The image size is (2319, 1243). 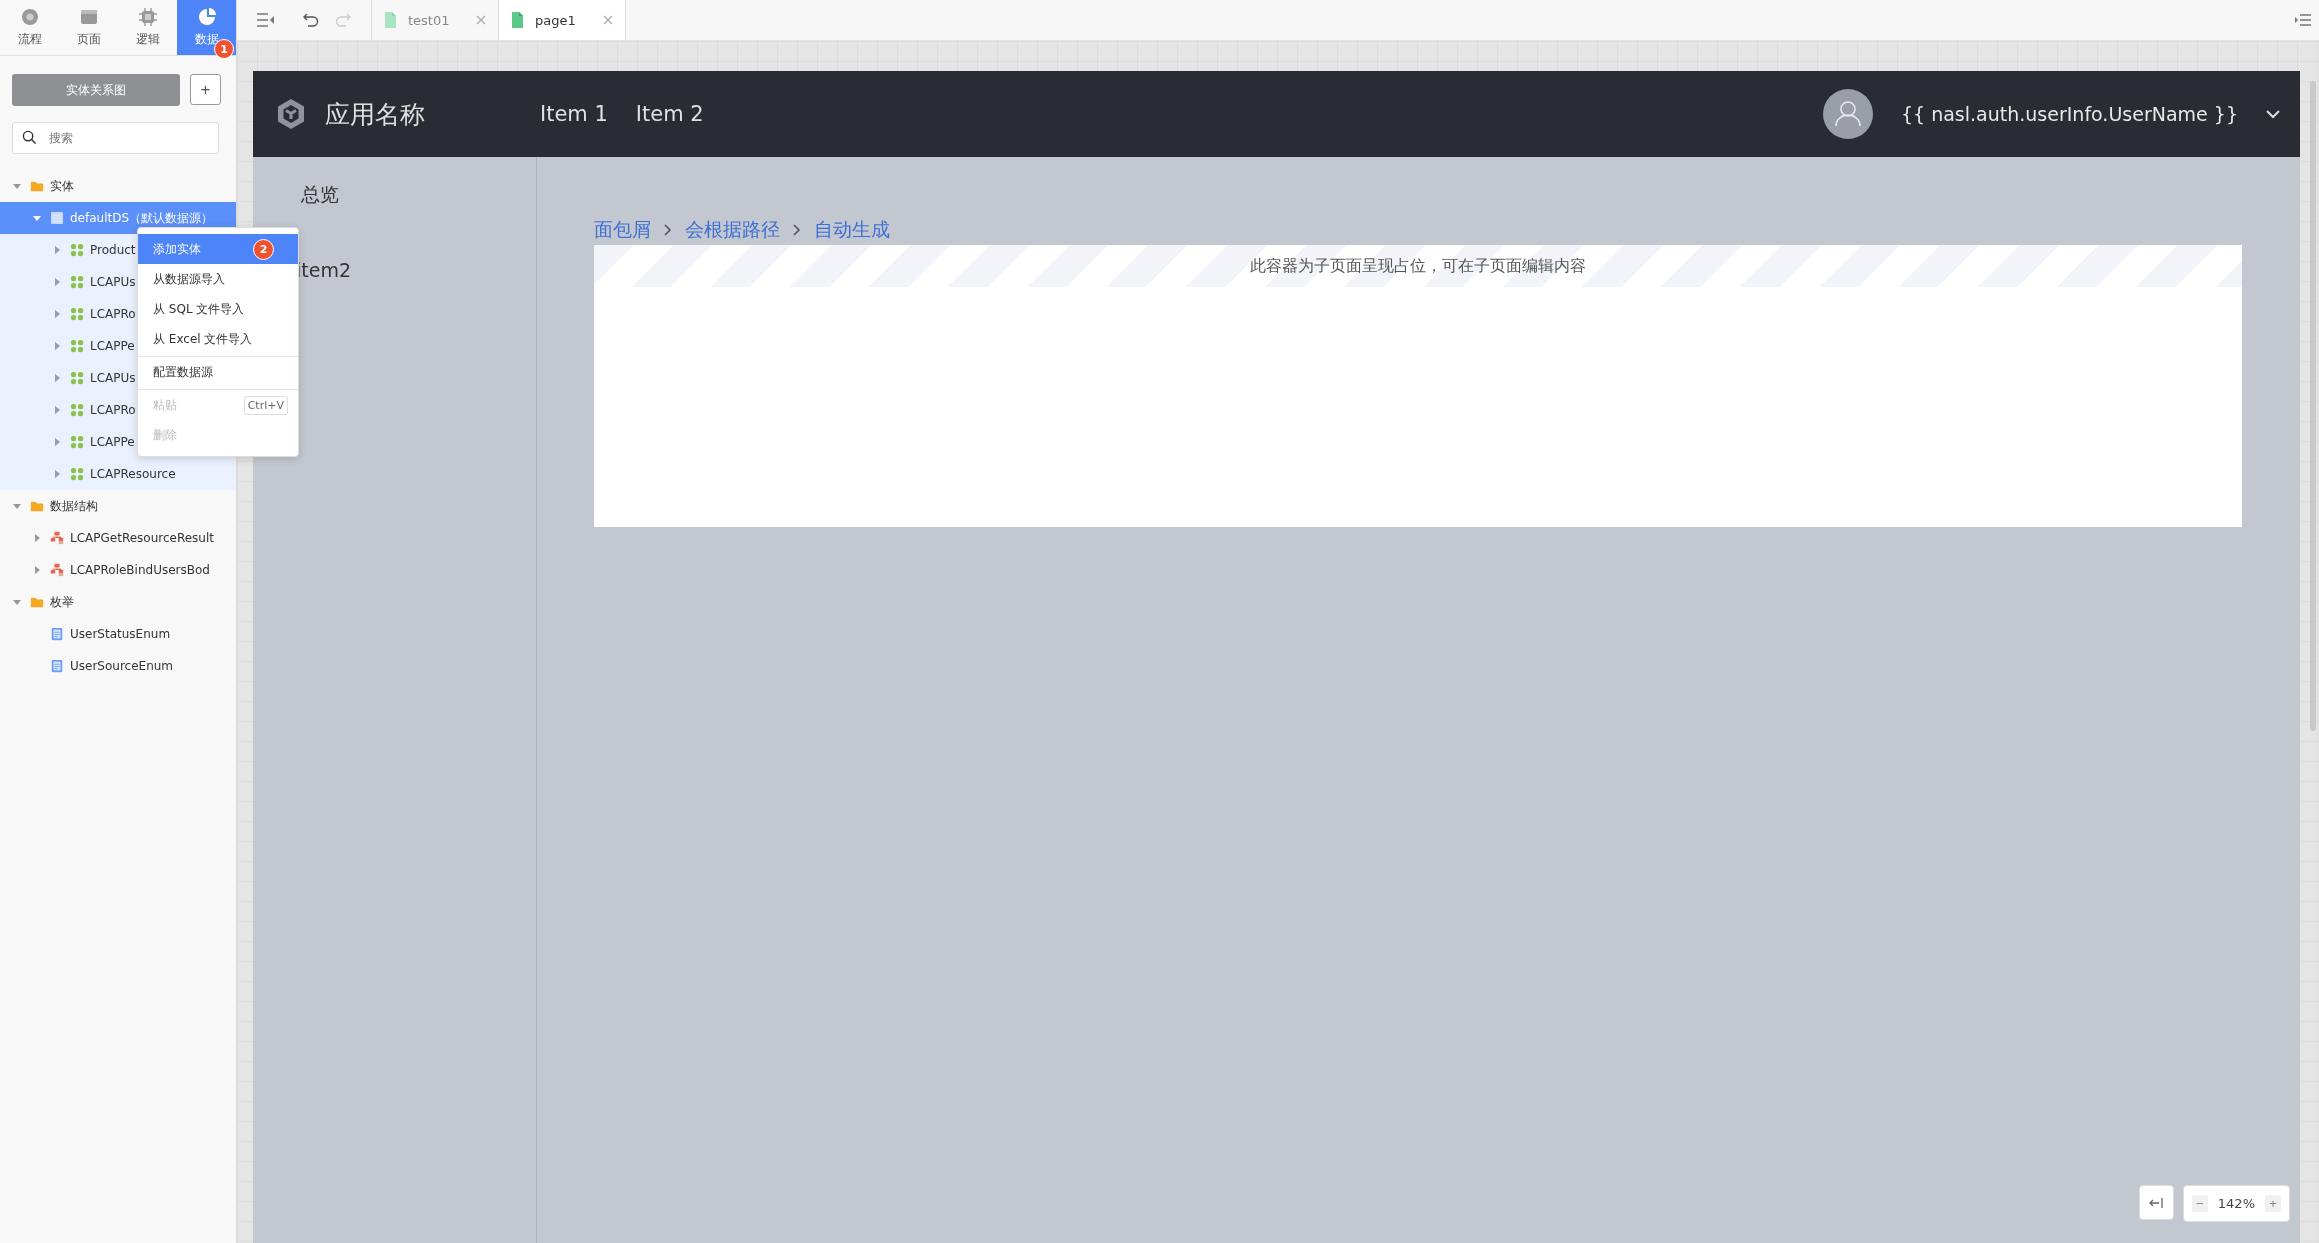 What do you see at coordinates (118, 666) in the screenshot?
I see `tree-item: UserSourceEnum` at bounding box center [118, 666].